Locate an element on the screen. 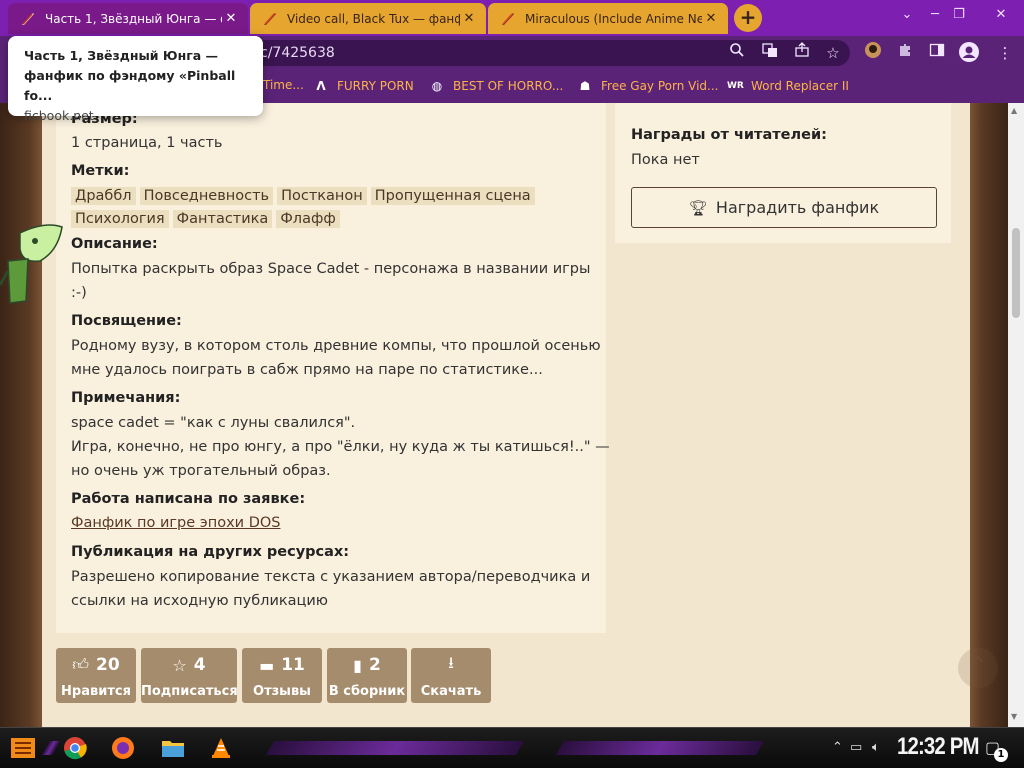 The width and height of the screenshot is (1024, 768). start-button is located at coordinates (23, 748).